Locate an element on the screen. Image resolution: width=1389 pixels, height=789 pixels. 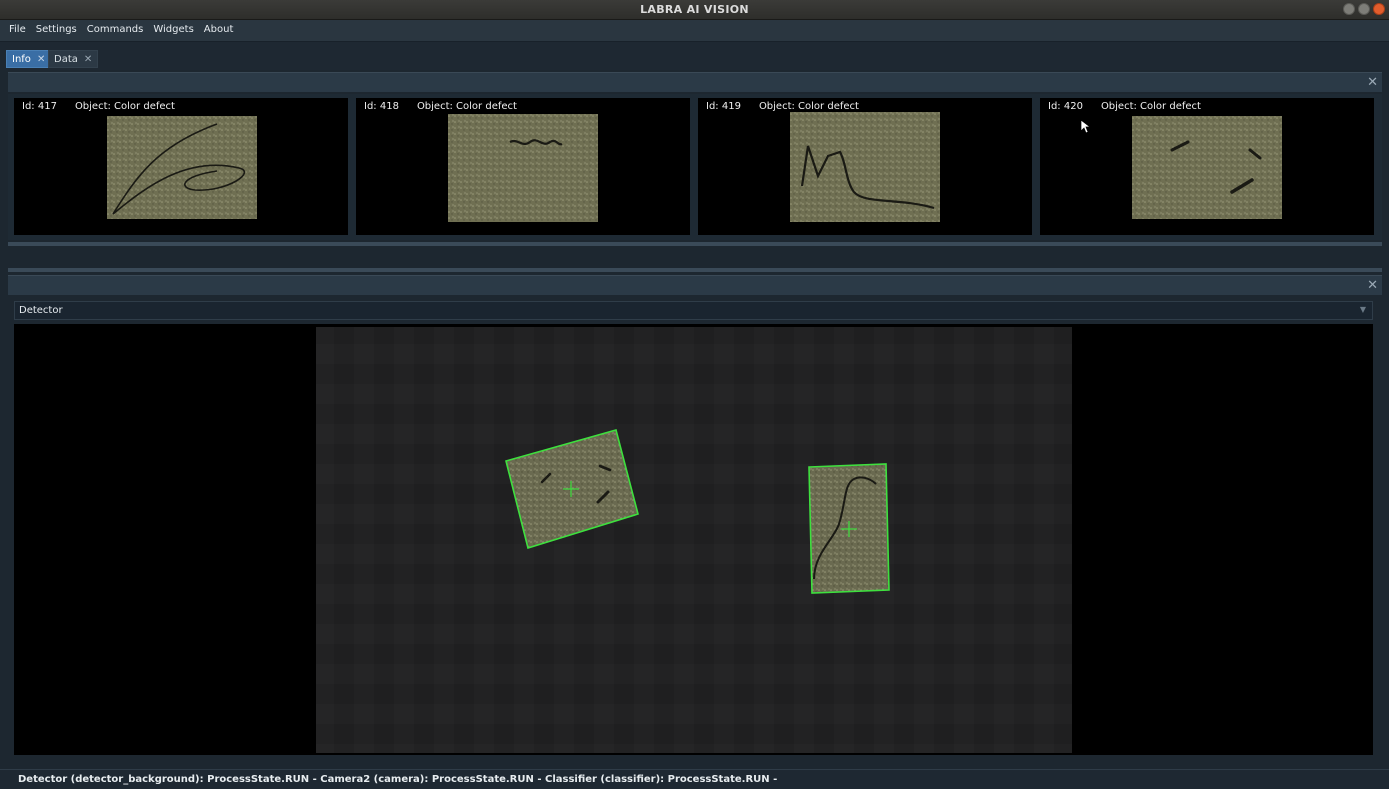
detector-dock-header: ✕ is located at coordinates (695, 285).